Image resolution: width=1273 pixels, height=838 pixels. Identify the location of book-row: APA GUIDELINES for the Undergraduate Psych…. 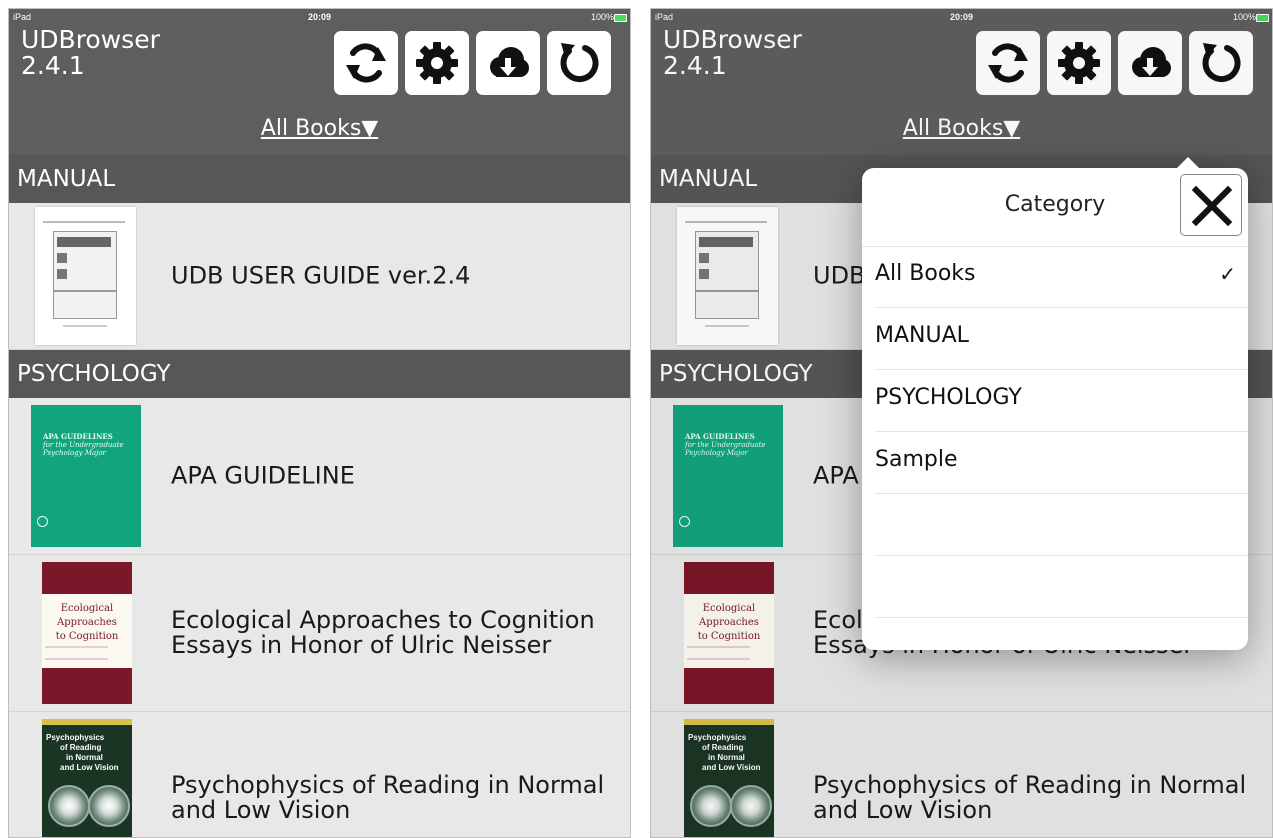
(319, 476).